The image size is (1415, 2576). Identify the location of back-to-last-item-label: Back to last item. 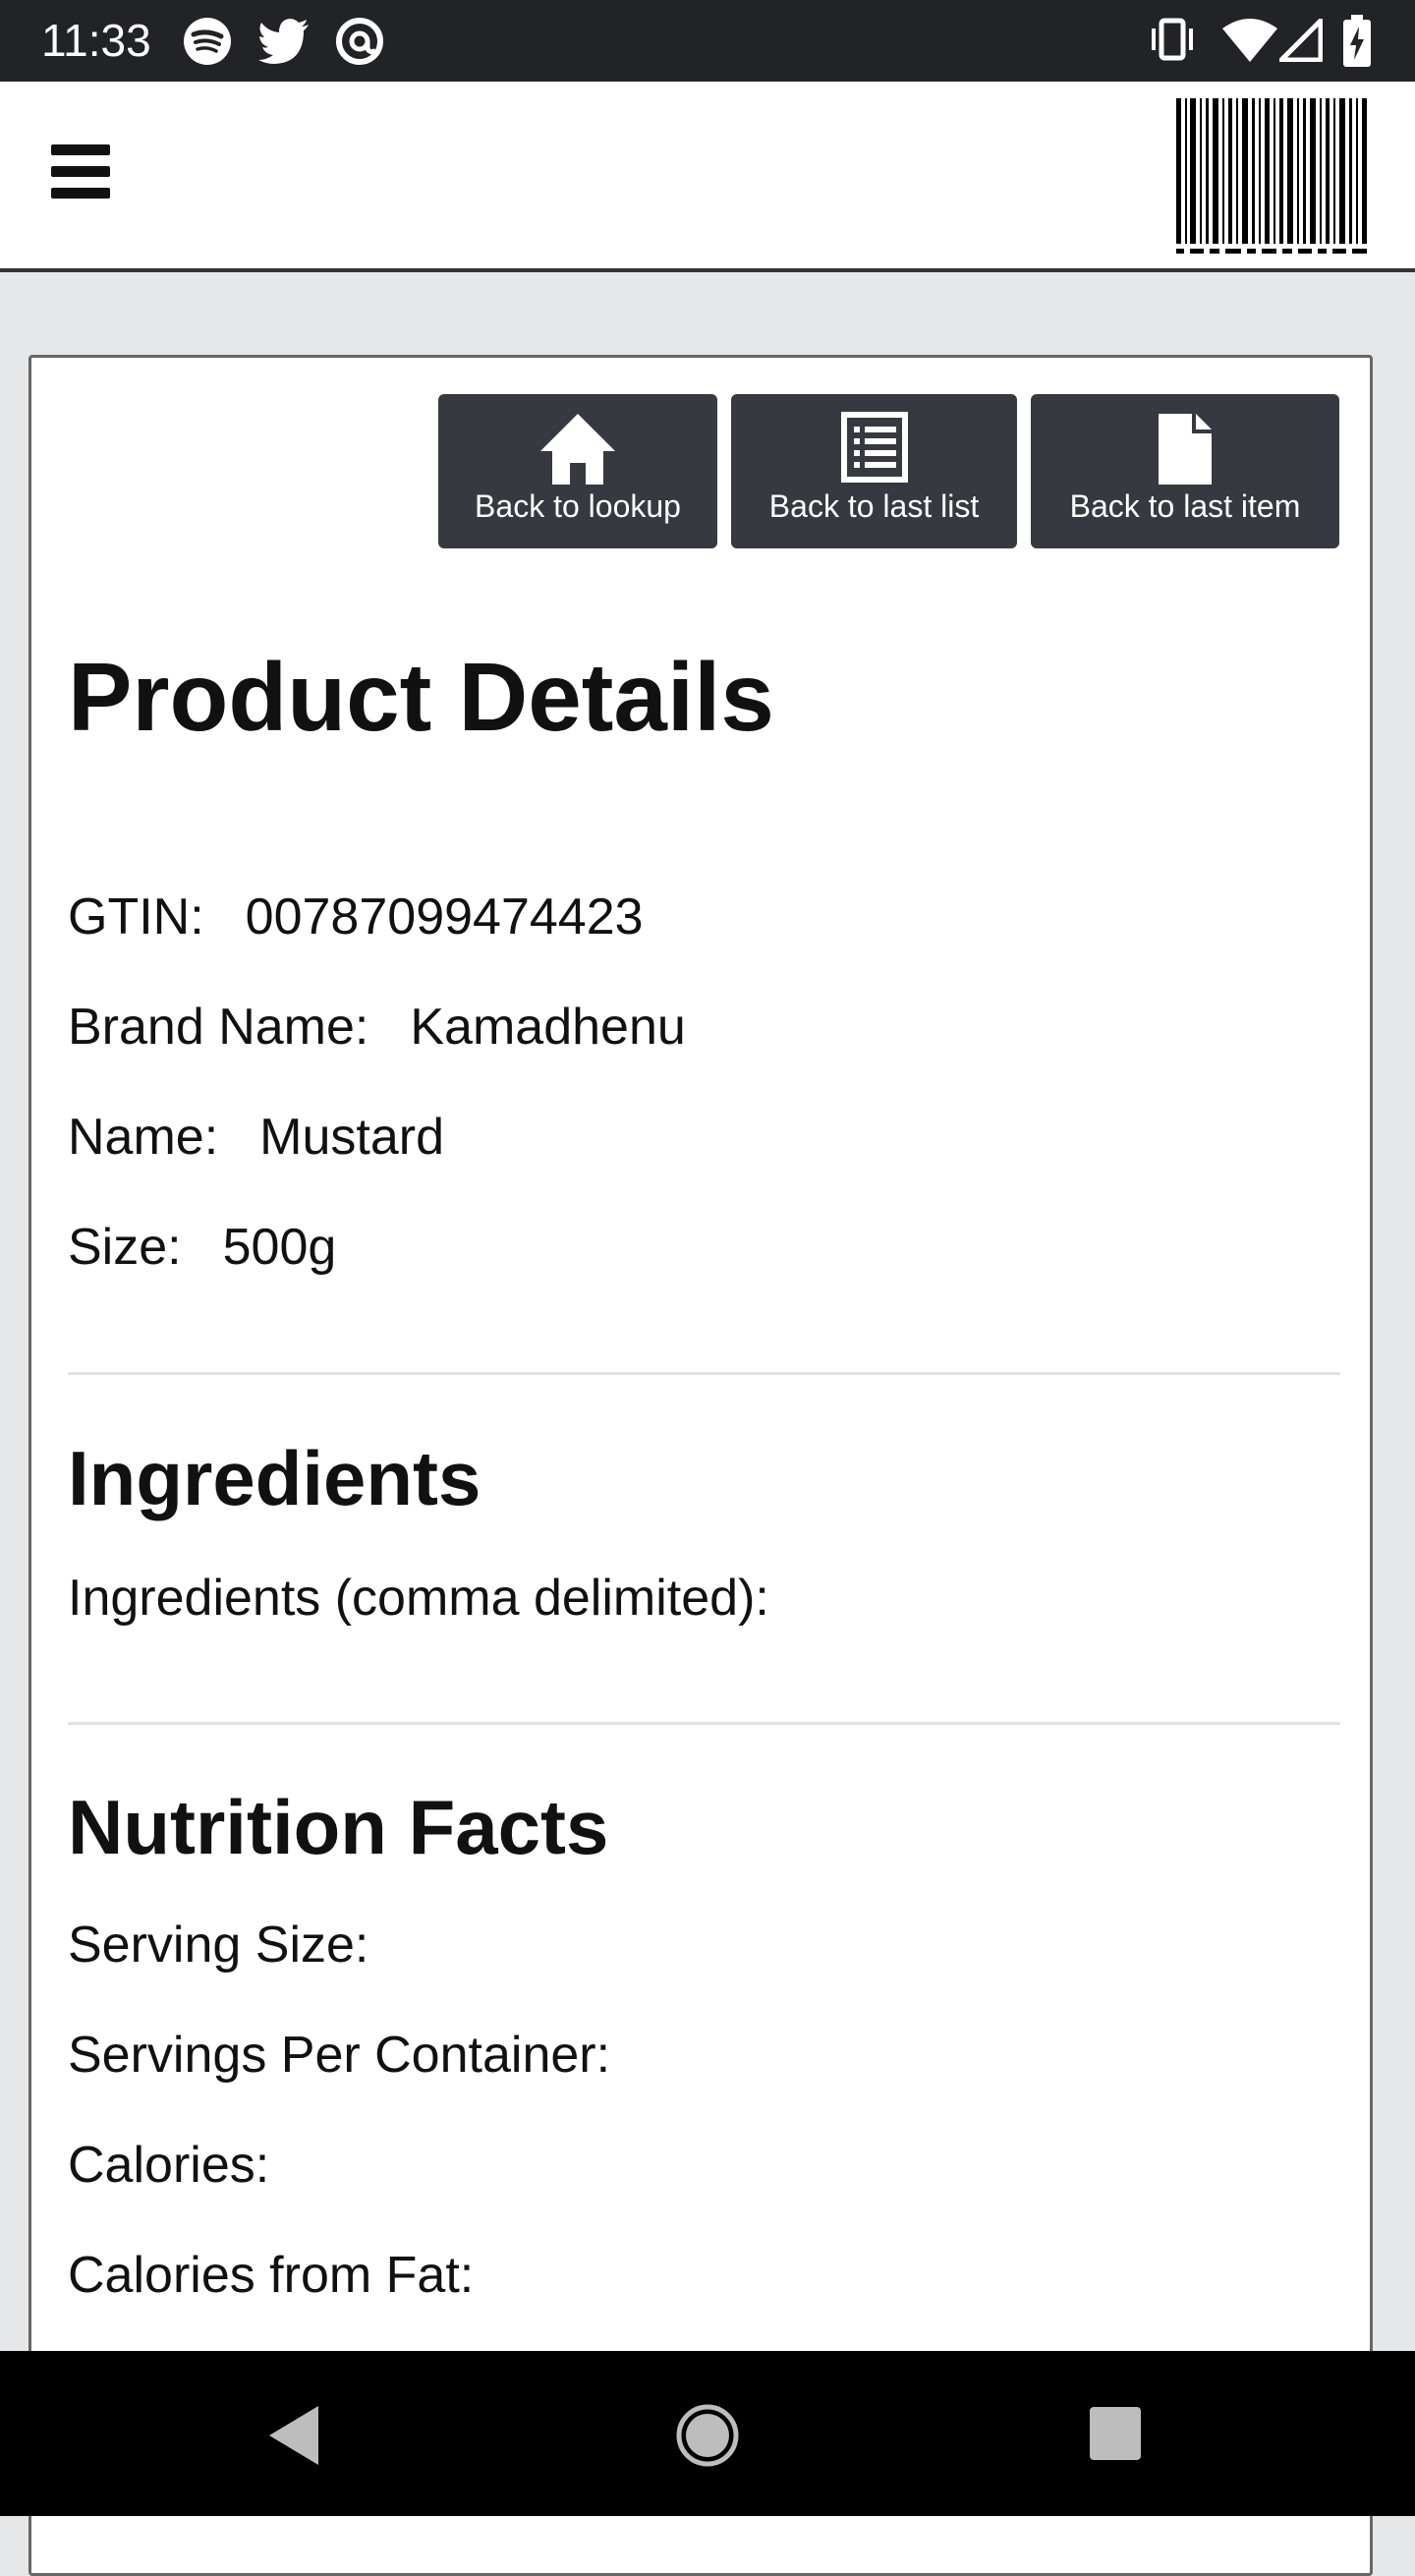
(1185, 506).